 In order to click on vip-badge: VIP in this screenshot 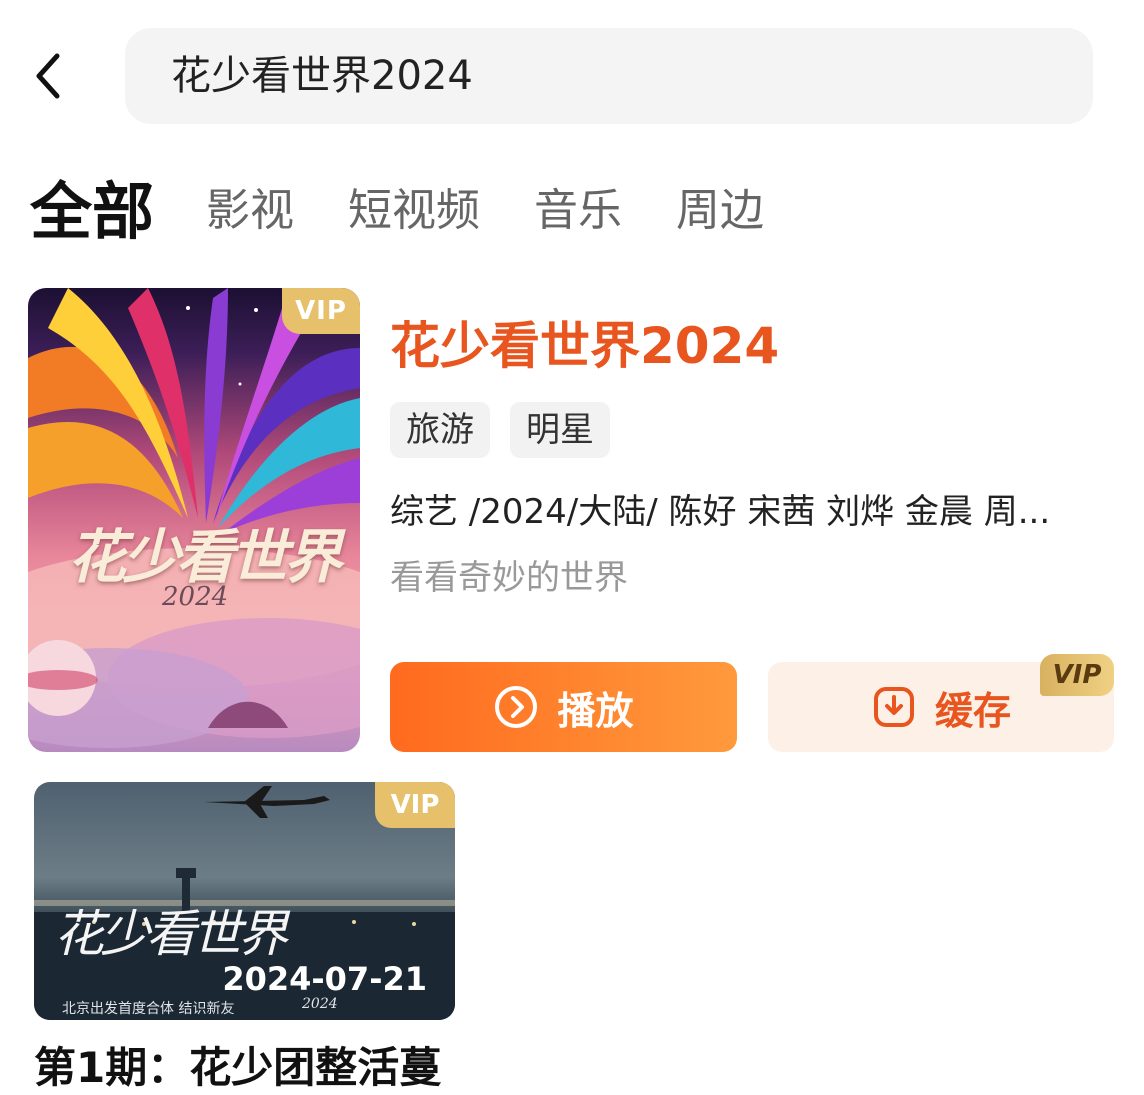, I will do `click(321, 311)`.